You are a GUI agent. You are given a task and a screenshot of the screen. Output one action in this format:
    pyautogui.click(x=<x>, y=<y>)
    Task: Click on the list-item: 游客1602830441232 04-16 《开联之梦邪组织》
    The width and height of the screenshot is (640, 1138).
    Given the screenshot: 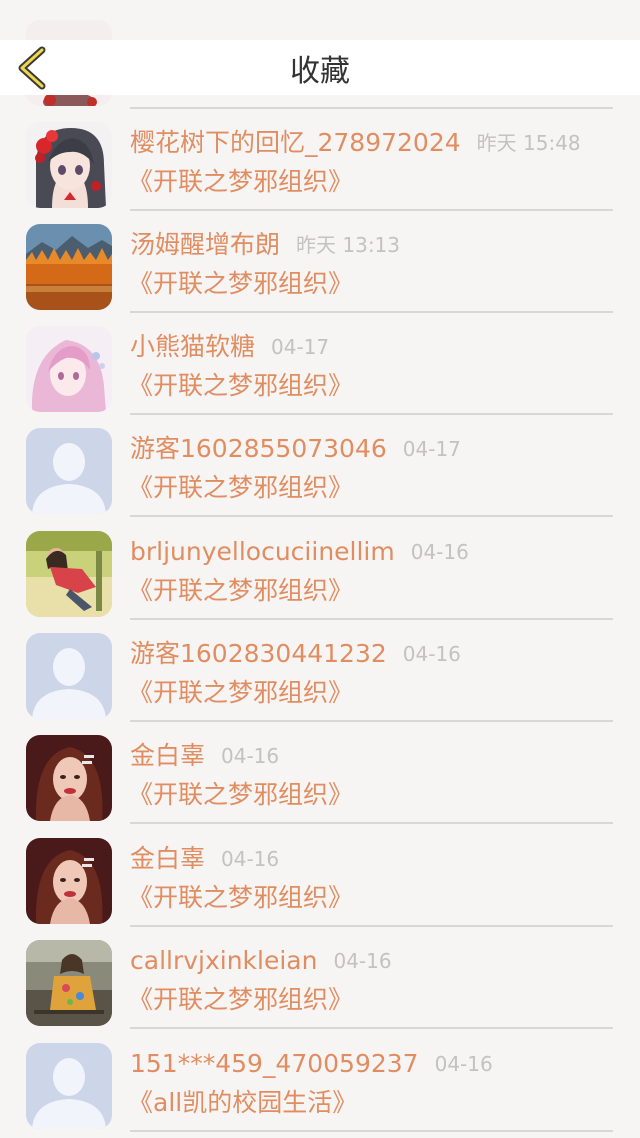 What is the action you would take?
    pyautogui.click(x=320, y=668)
    